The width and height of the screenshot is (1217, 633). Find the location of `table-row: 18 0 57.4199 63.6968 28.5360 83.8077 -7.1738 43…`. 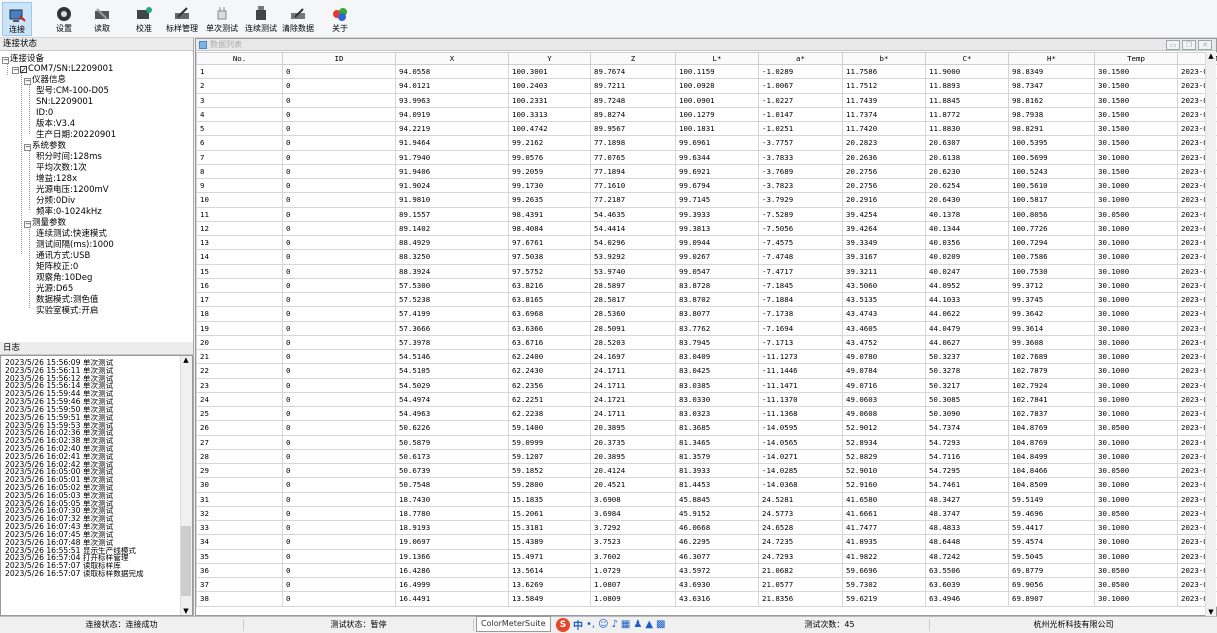

table-row: 18 0 57.4199 63.6968 28.5360 83.8077 -7.1738 43… is located at coordinates (706, 314).